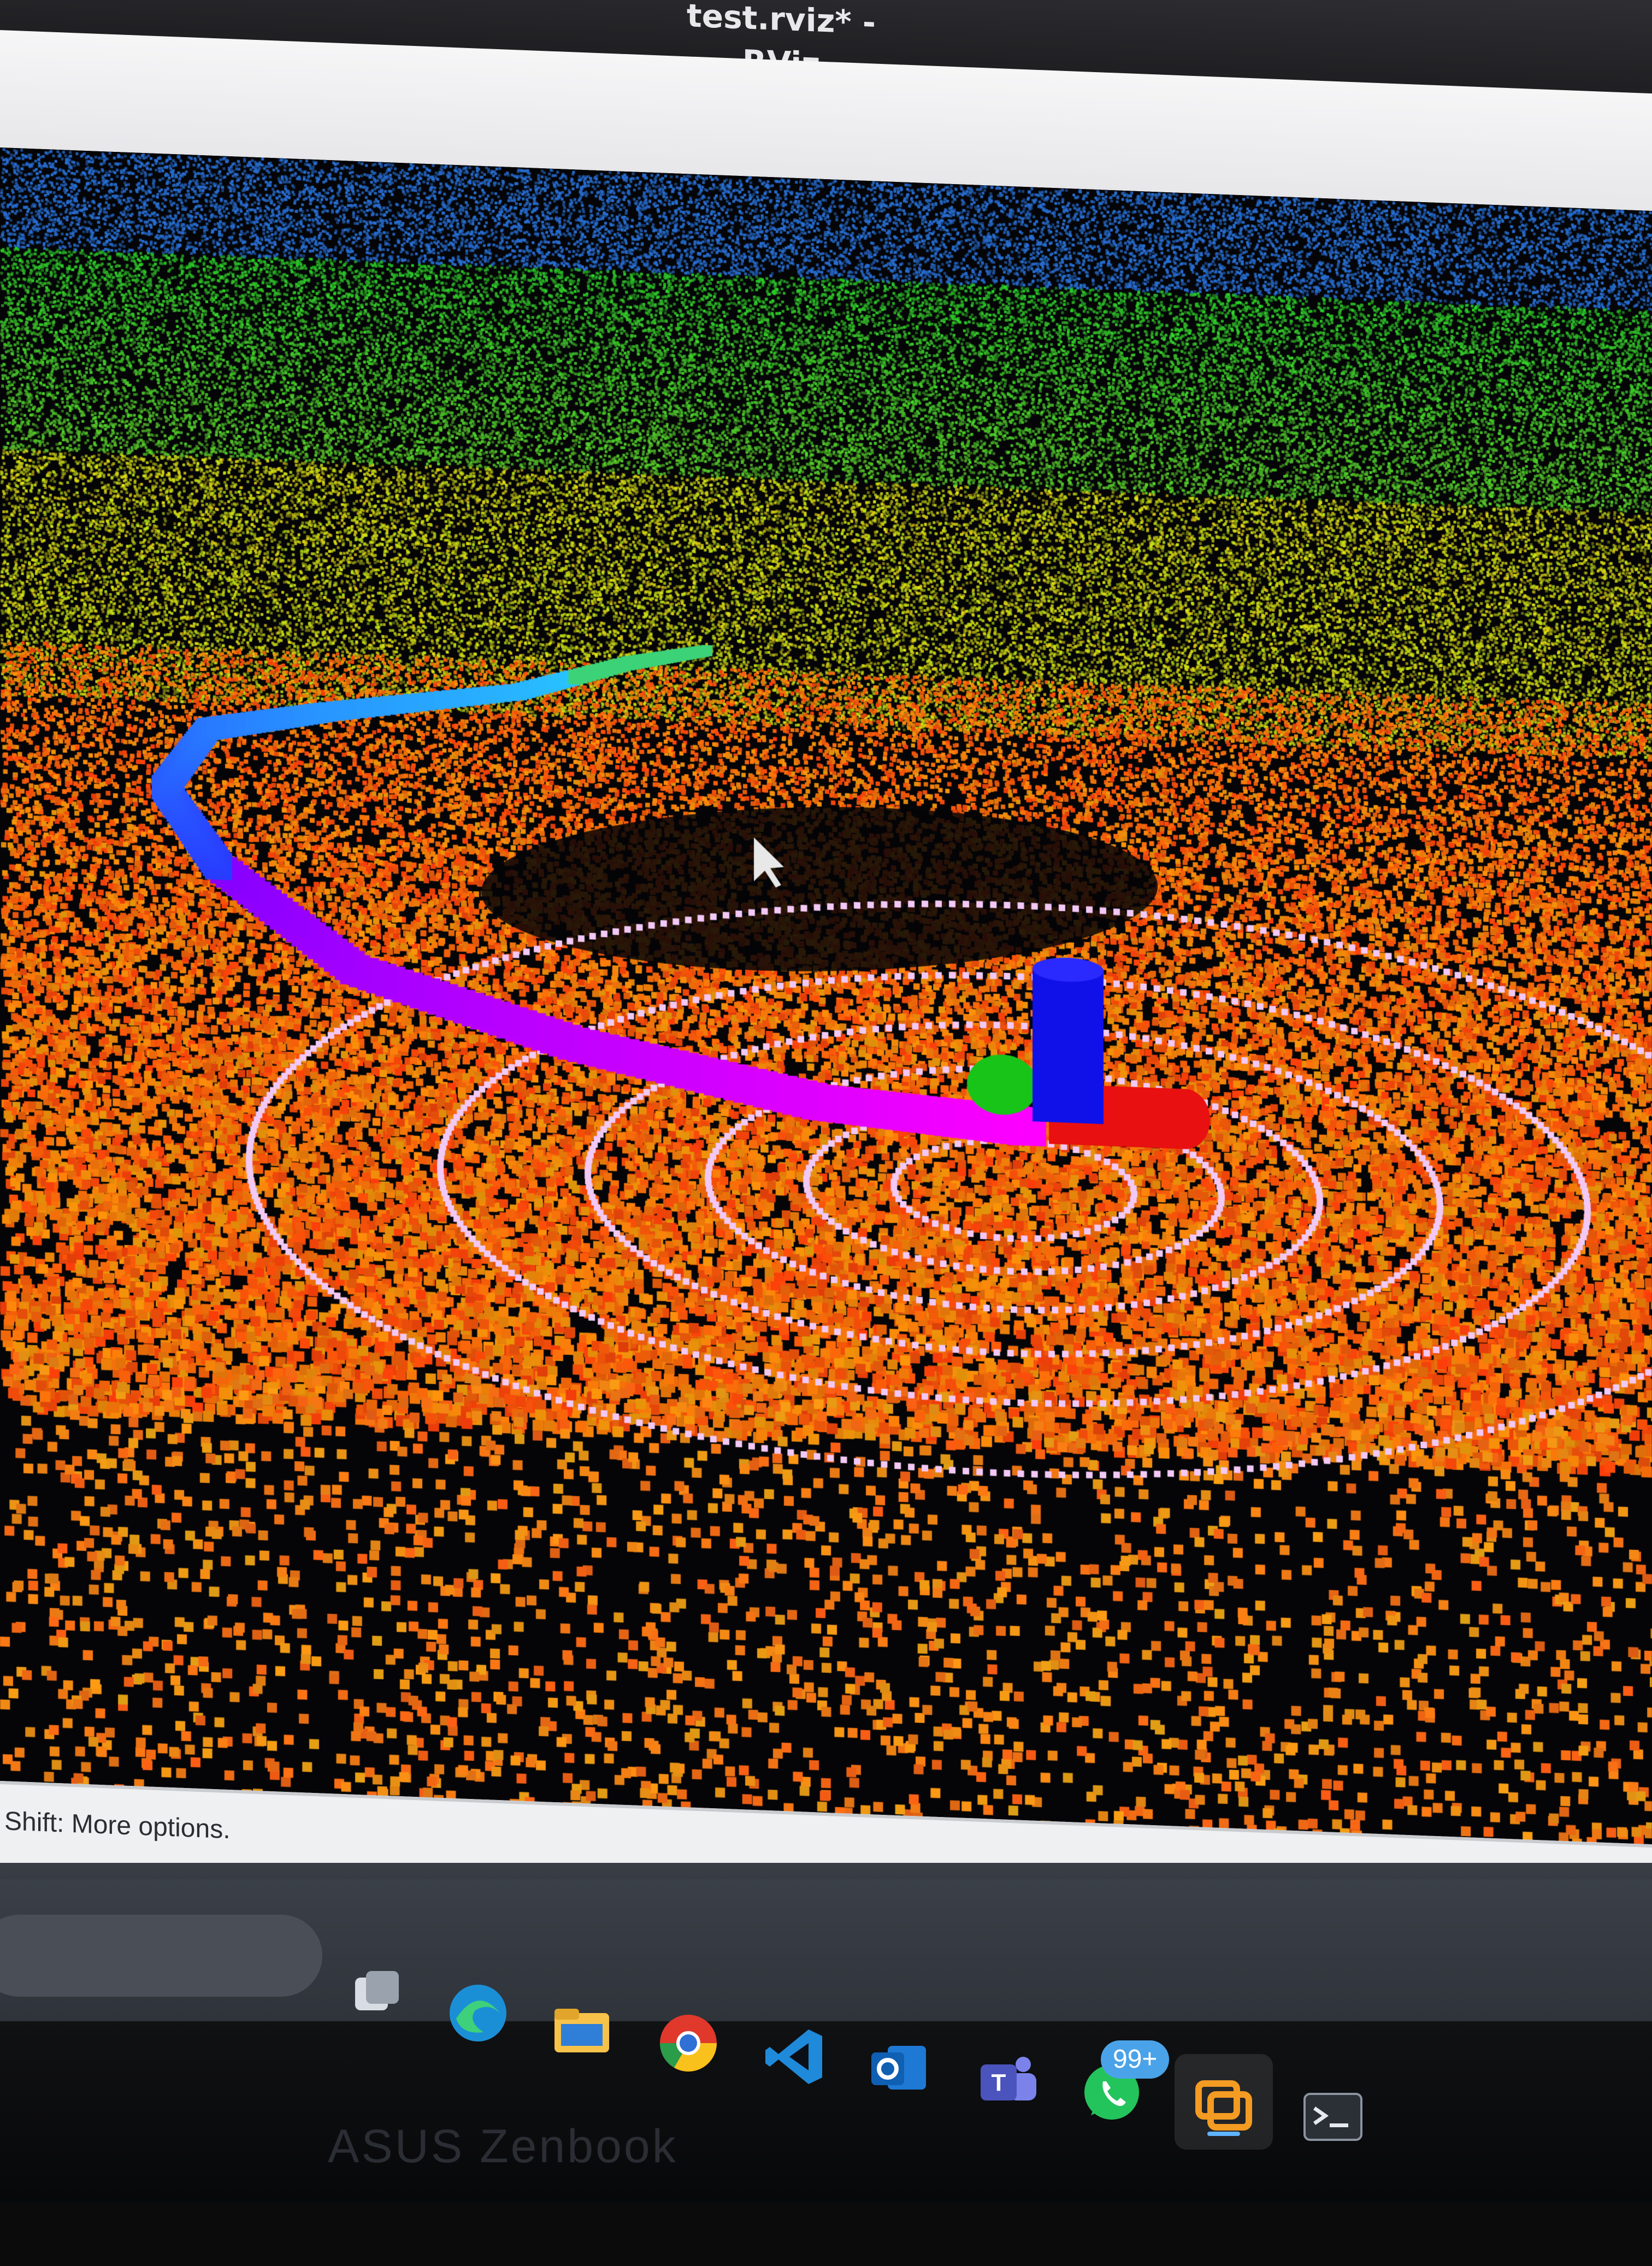  Describe the element at coordinates (1333, 2117) in the screenshot. I see `terminal-icon` at that location.